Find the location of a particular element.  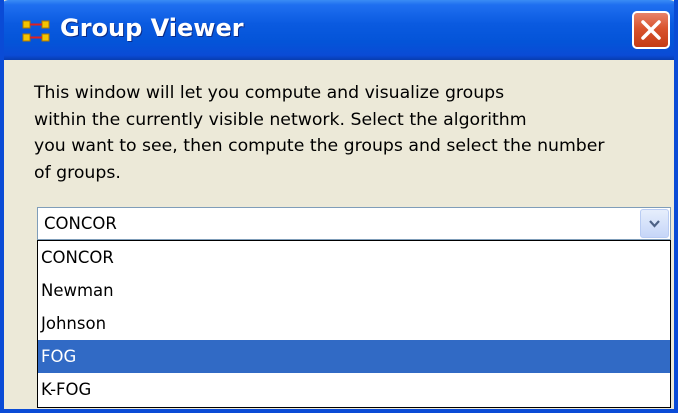

close-icon is located at coordinates (651, 30).